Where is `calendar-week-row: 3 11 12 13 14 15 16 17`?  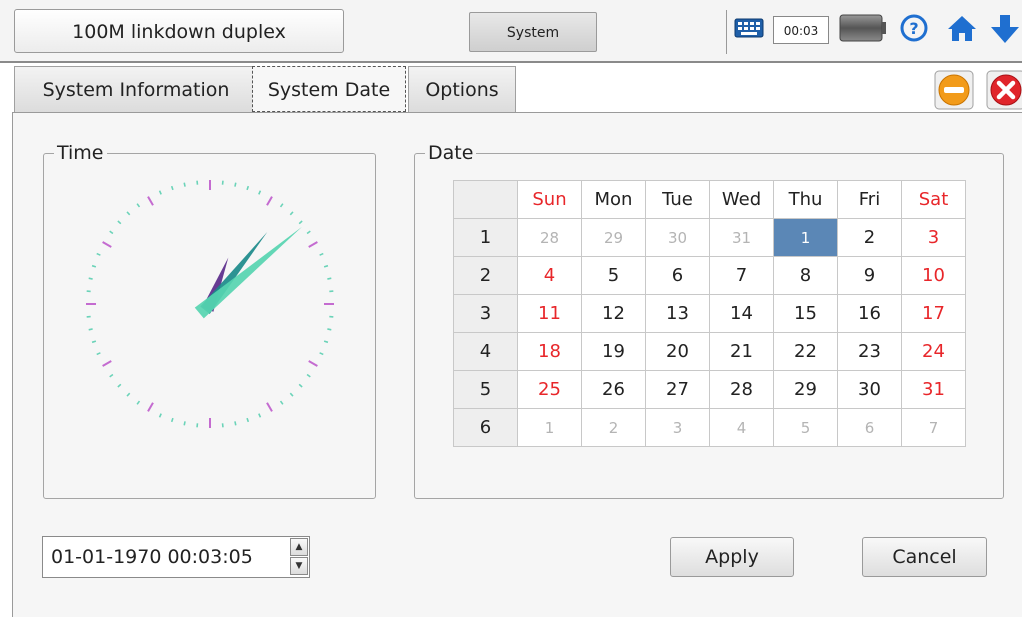 calendar-week-row: 3 11 12 13 14 15 16 17 is located at coordinates (709, 313).